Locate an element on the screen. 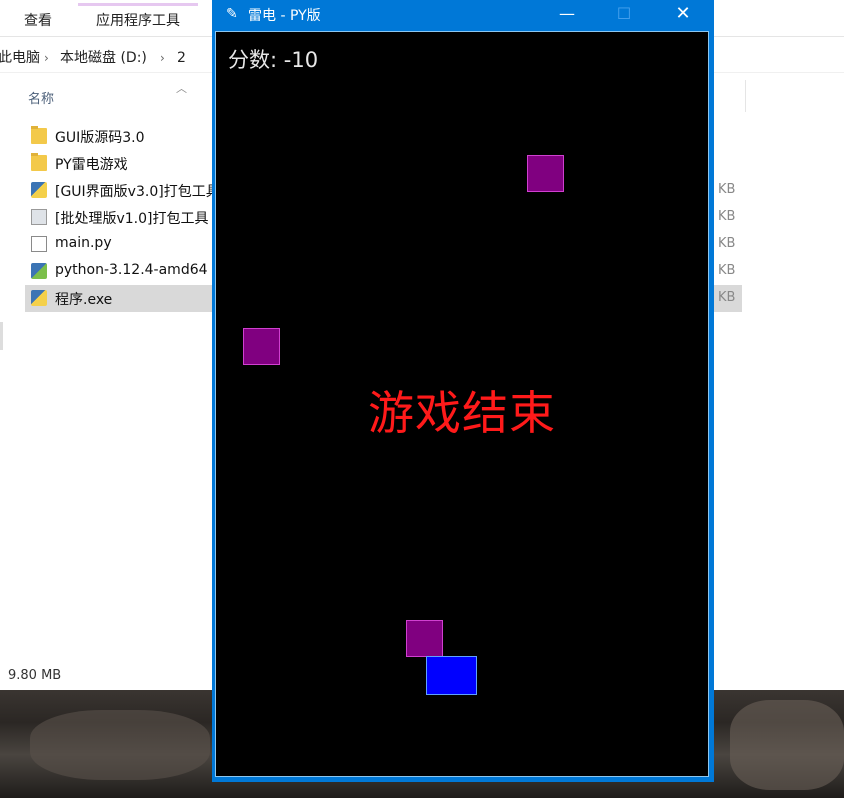  window-title: 雷电 - PY版 is located at coordinates (284, 16).